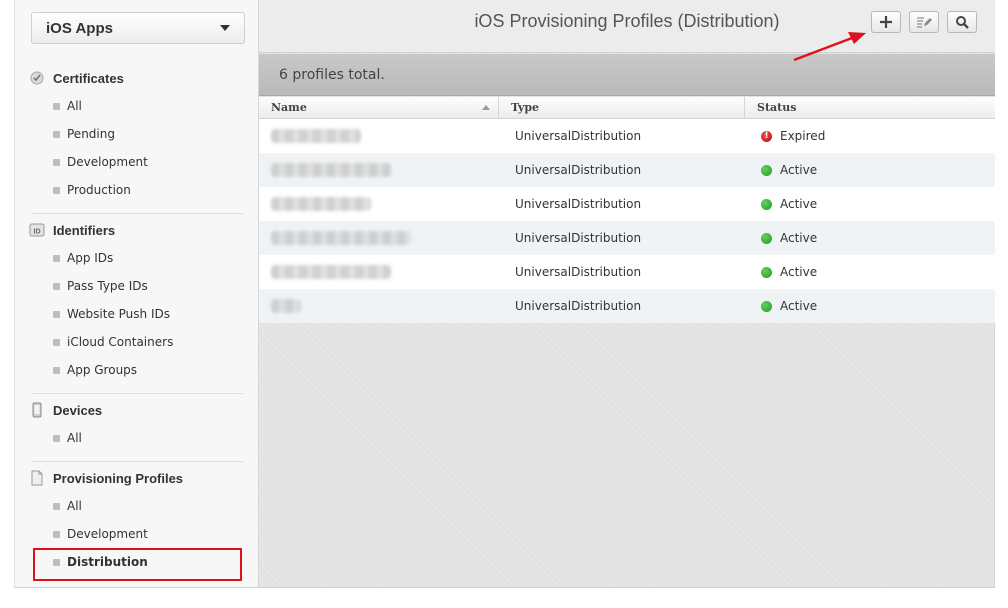  Describe the element at coordinates (137, 190) in the screenshot. I see `sidebar-item-certificates-production: Production` at that location.